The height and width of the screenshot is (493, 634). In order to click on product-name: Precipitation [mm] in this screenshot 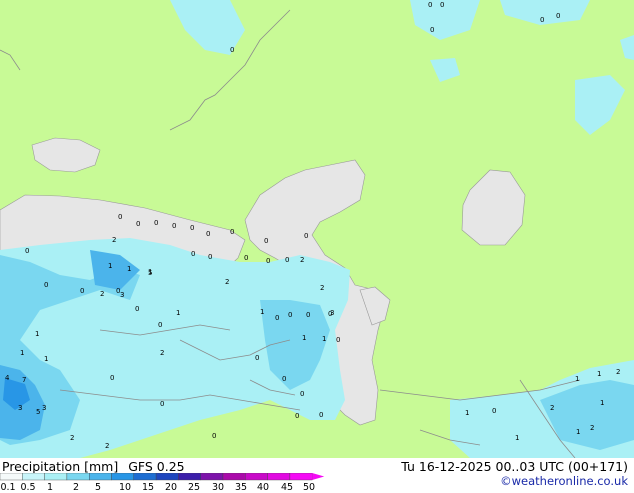, I will do `click(60, 466)`.